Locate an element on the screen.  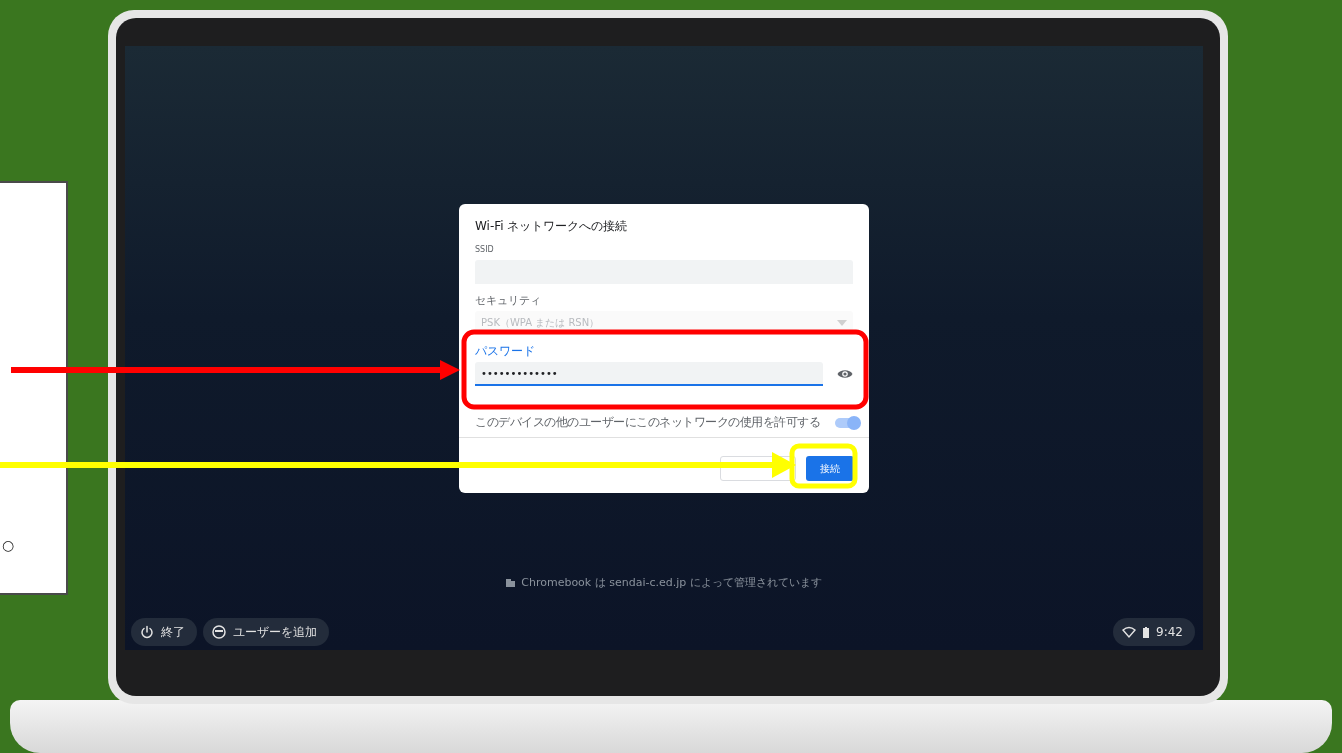
caret-icon is located at coordinates (842, 323).